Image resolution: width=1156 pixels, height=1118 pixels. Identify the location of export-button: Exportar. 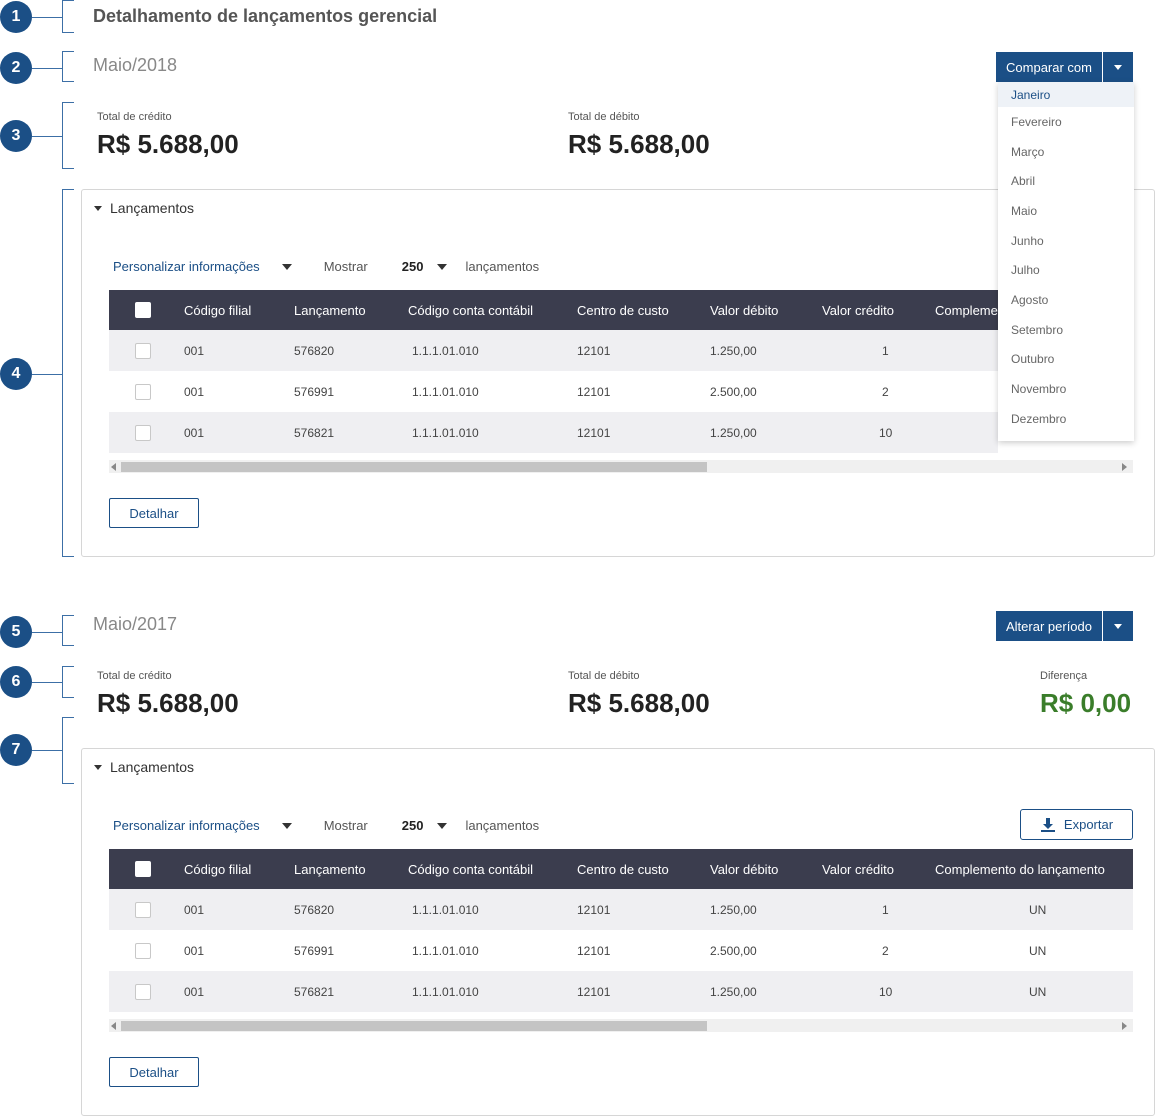
(1076, 824).